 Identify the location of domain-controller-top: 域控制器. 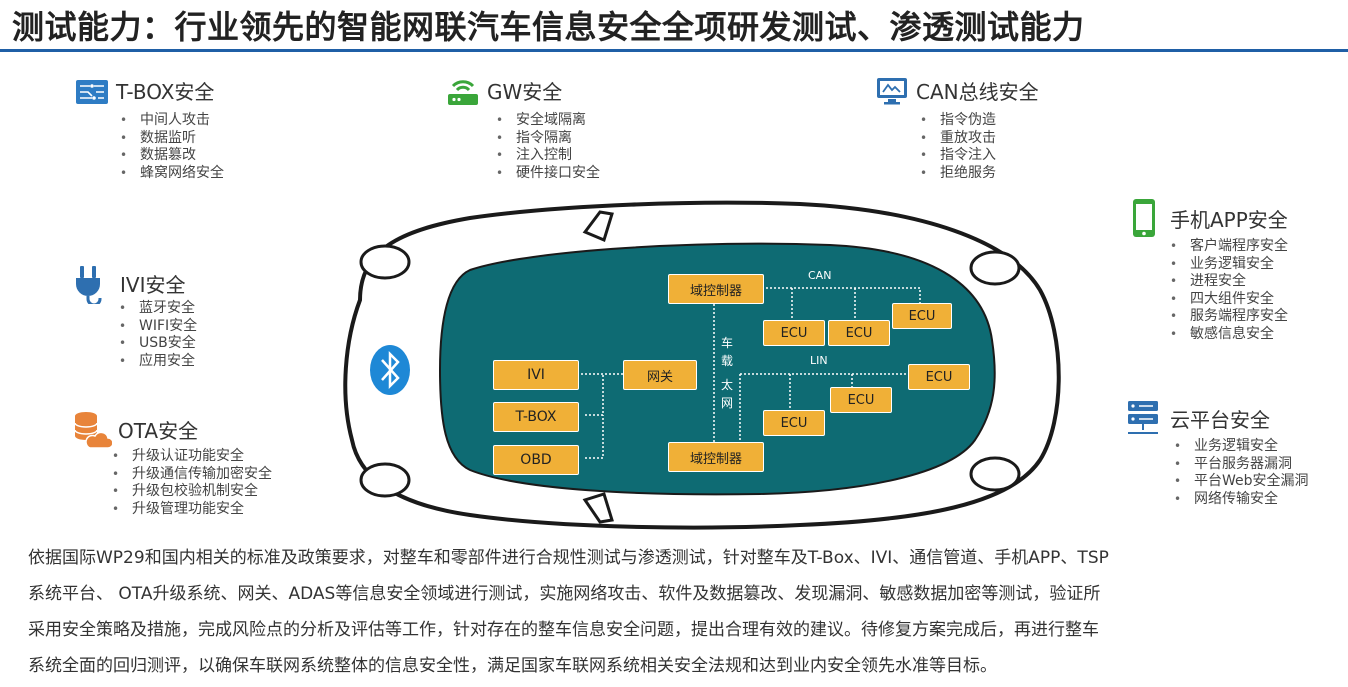
(716, 289).